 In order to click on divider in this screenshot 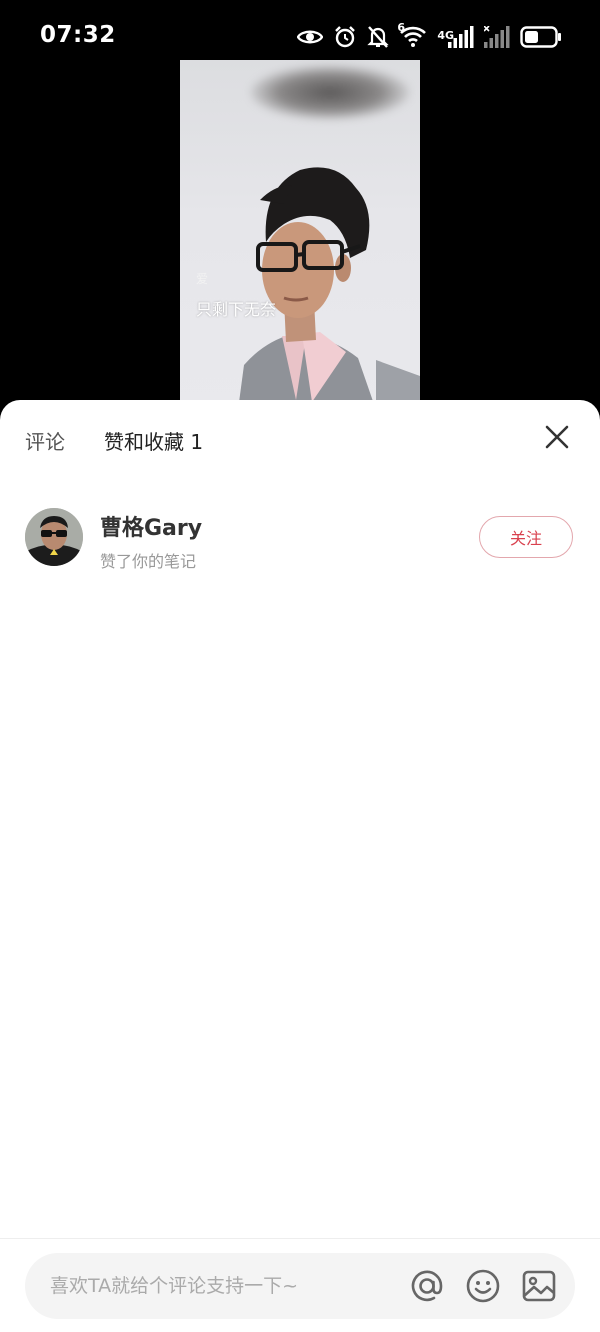, I will do `click(300, 1238)`.